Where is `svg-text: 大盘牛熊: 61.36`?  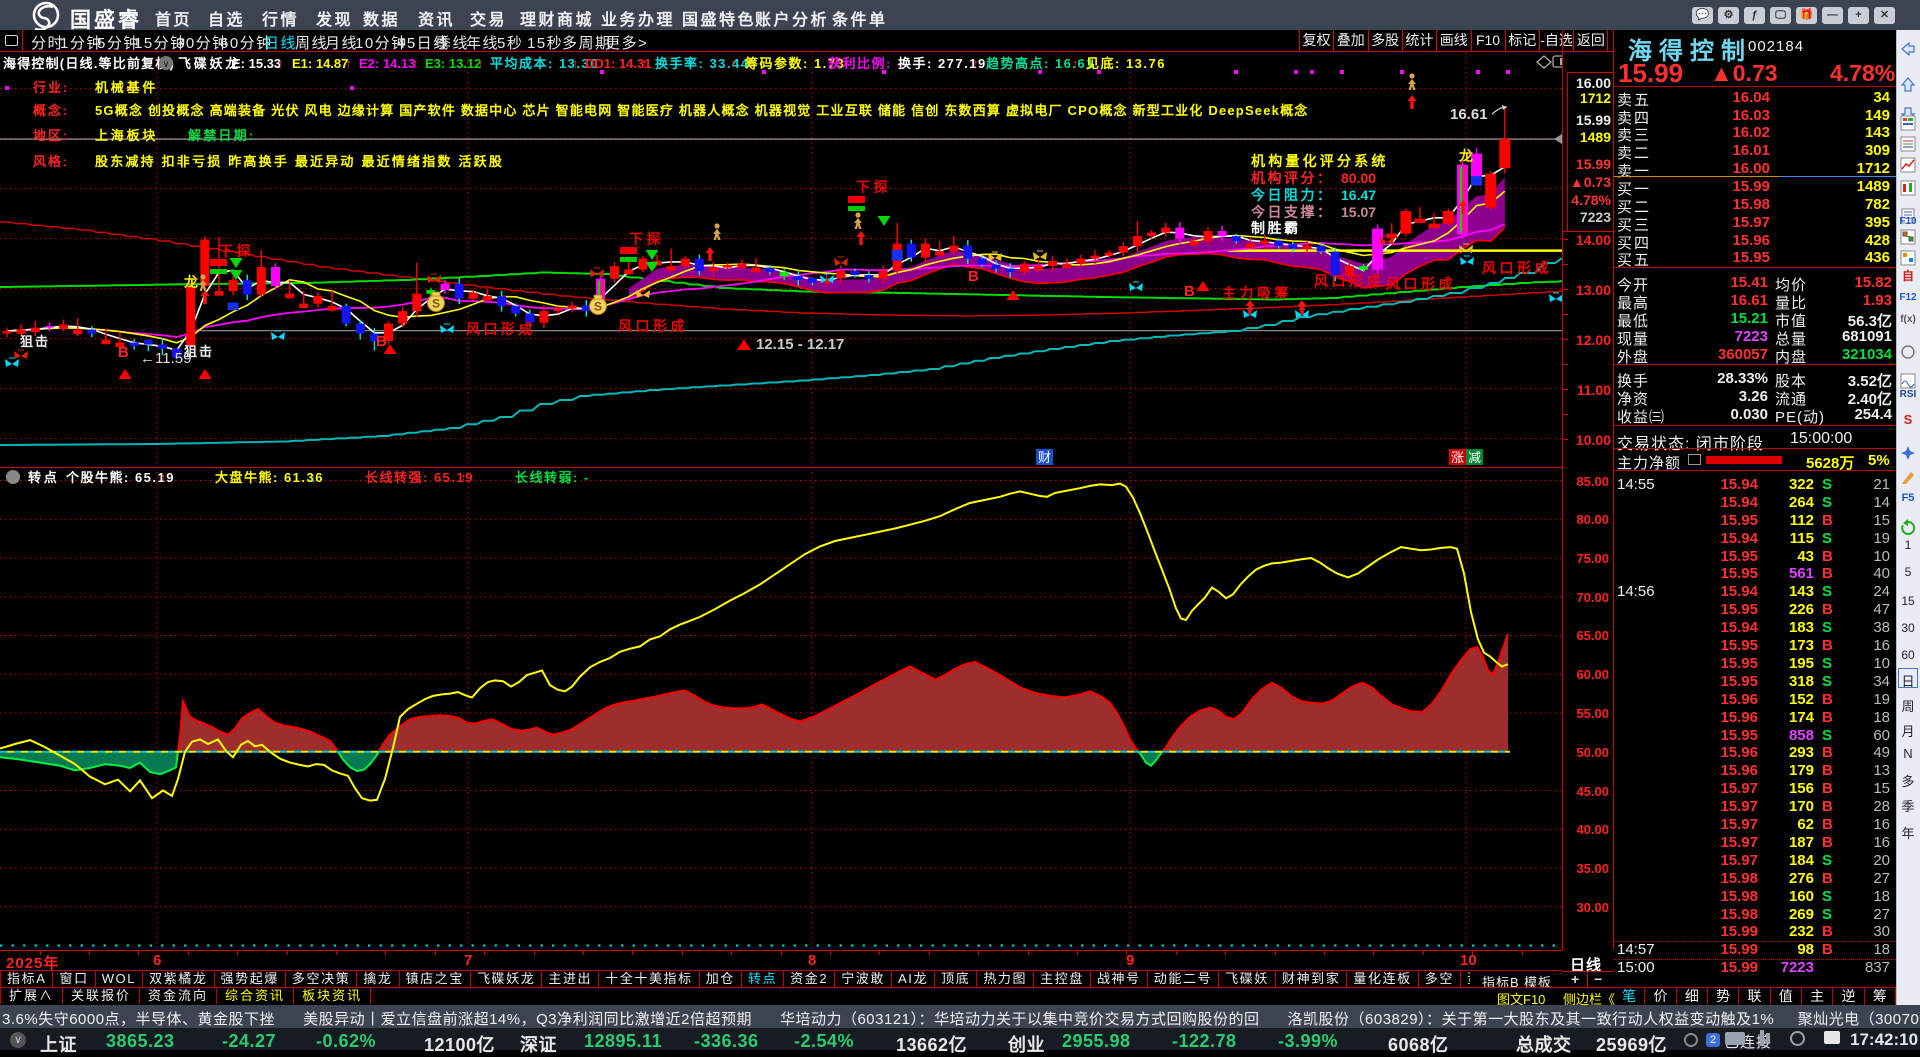
svg-text: 大盘牛熊: 61.36 is located at coordinates (269, 477).